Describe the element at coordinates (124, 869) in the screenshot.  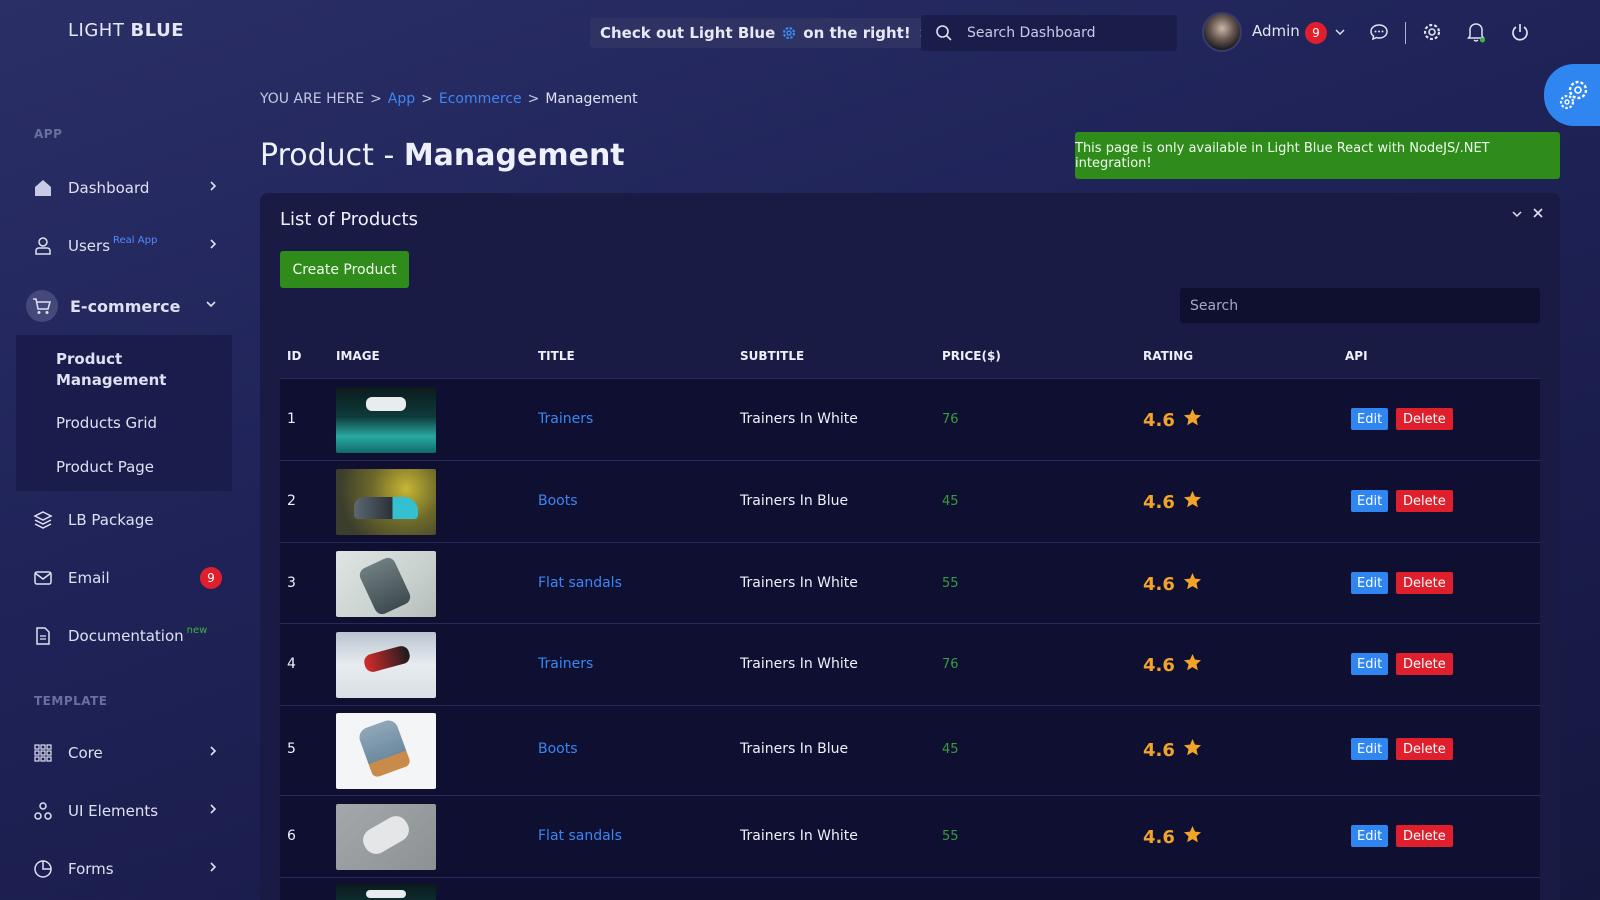
I see `sidebar-item-forms: Forms` at that location.